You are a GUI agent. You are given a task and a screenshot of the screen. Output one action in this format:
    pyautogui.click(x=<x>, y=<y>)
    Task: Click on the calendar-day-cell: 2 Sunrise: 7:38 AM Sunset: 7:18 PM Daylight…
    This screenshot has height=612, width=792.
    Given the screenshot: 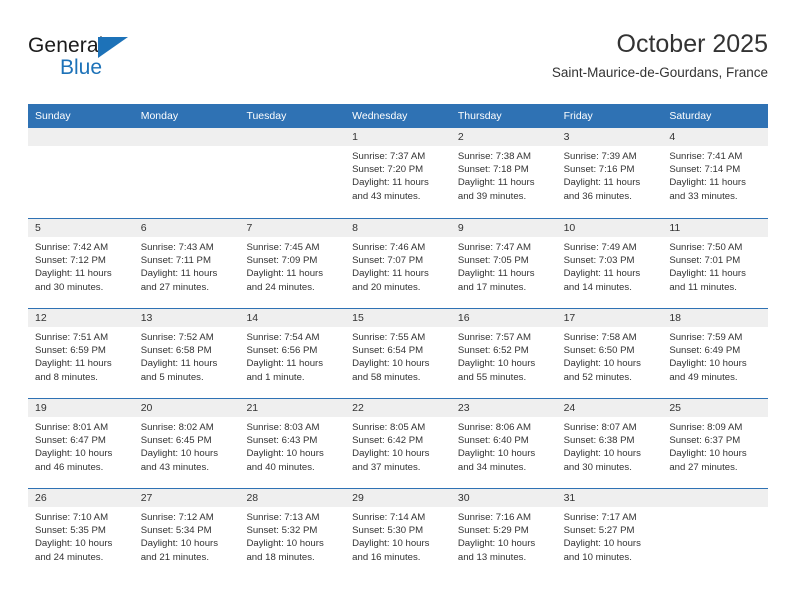 What is the action you would take?
    pyautogui.click(x=503, y=173)
    